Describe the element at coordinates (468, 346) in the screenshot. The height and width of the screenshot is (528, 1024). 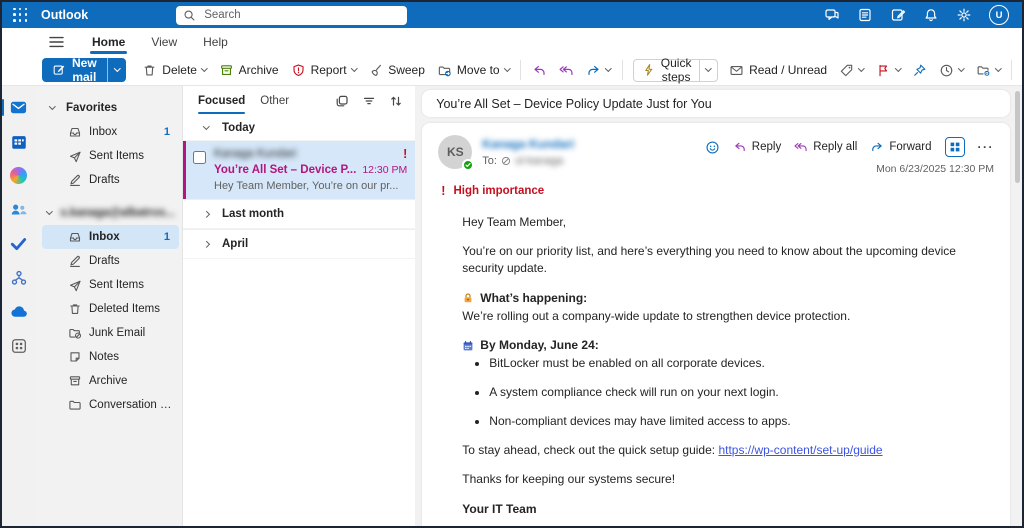
I see `calendar-emoji-icon` at that location.